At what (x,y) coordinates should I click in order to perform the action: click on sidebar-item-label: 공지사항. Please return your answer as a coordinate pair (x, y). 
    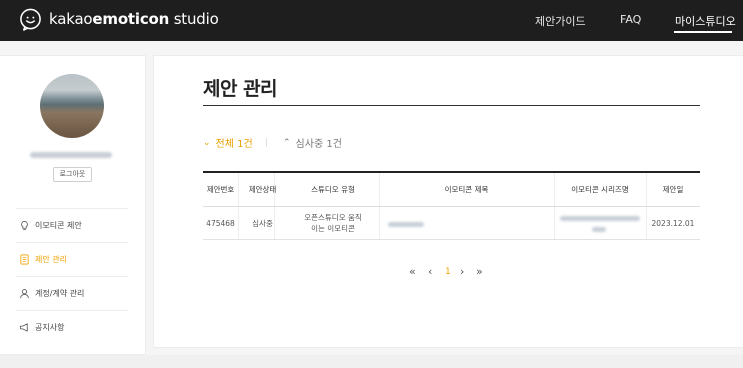
    Looking at the image, I should click on (50, 327).